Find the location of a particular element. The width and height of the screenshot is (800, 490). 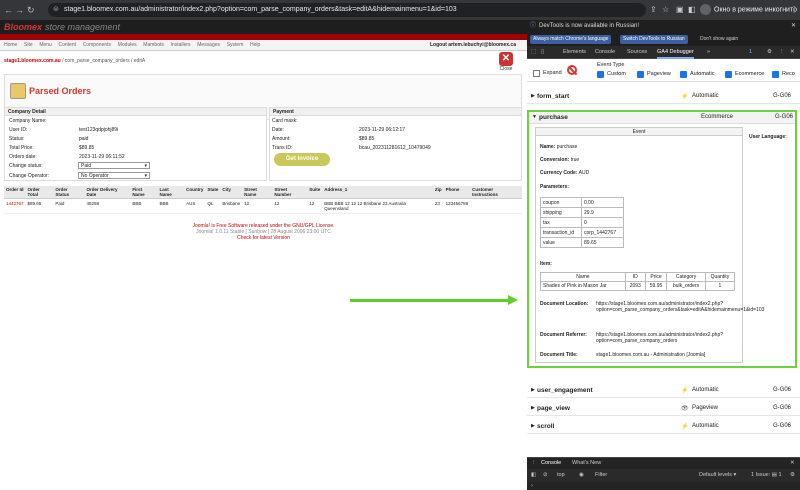

logout-link: Logout artem.lebuchyi@bloomex.ca is located at coordinates (473, 45).